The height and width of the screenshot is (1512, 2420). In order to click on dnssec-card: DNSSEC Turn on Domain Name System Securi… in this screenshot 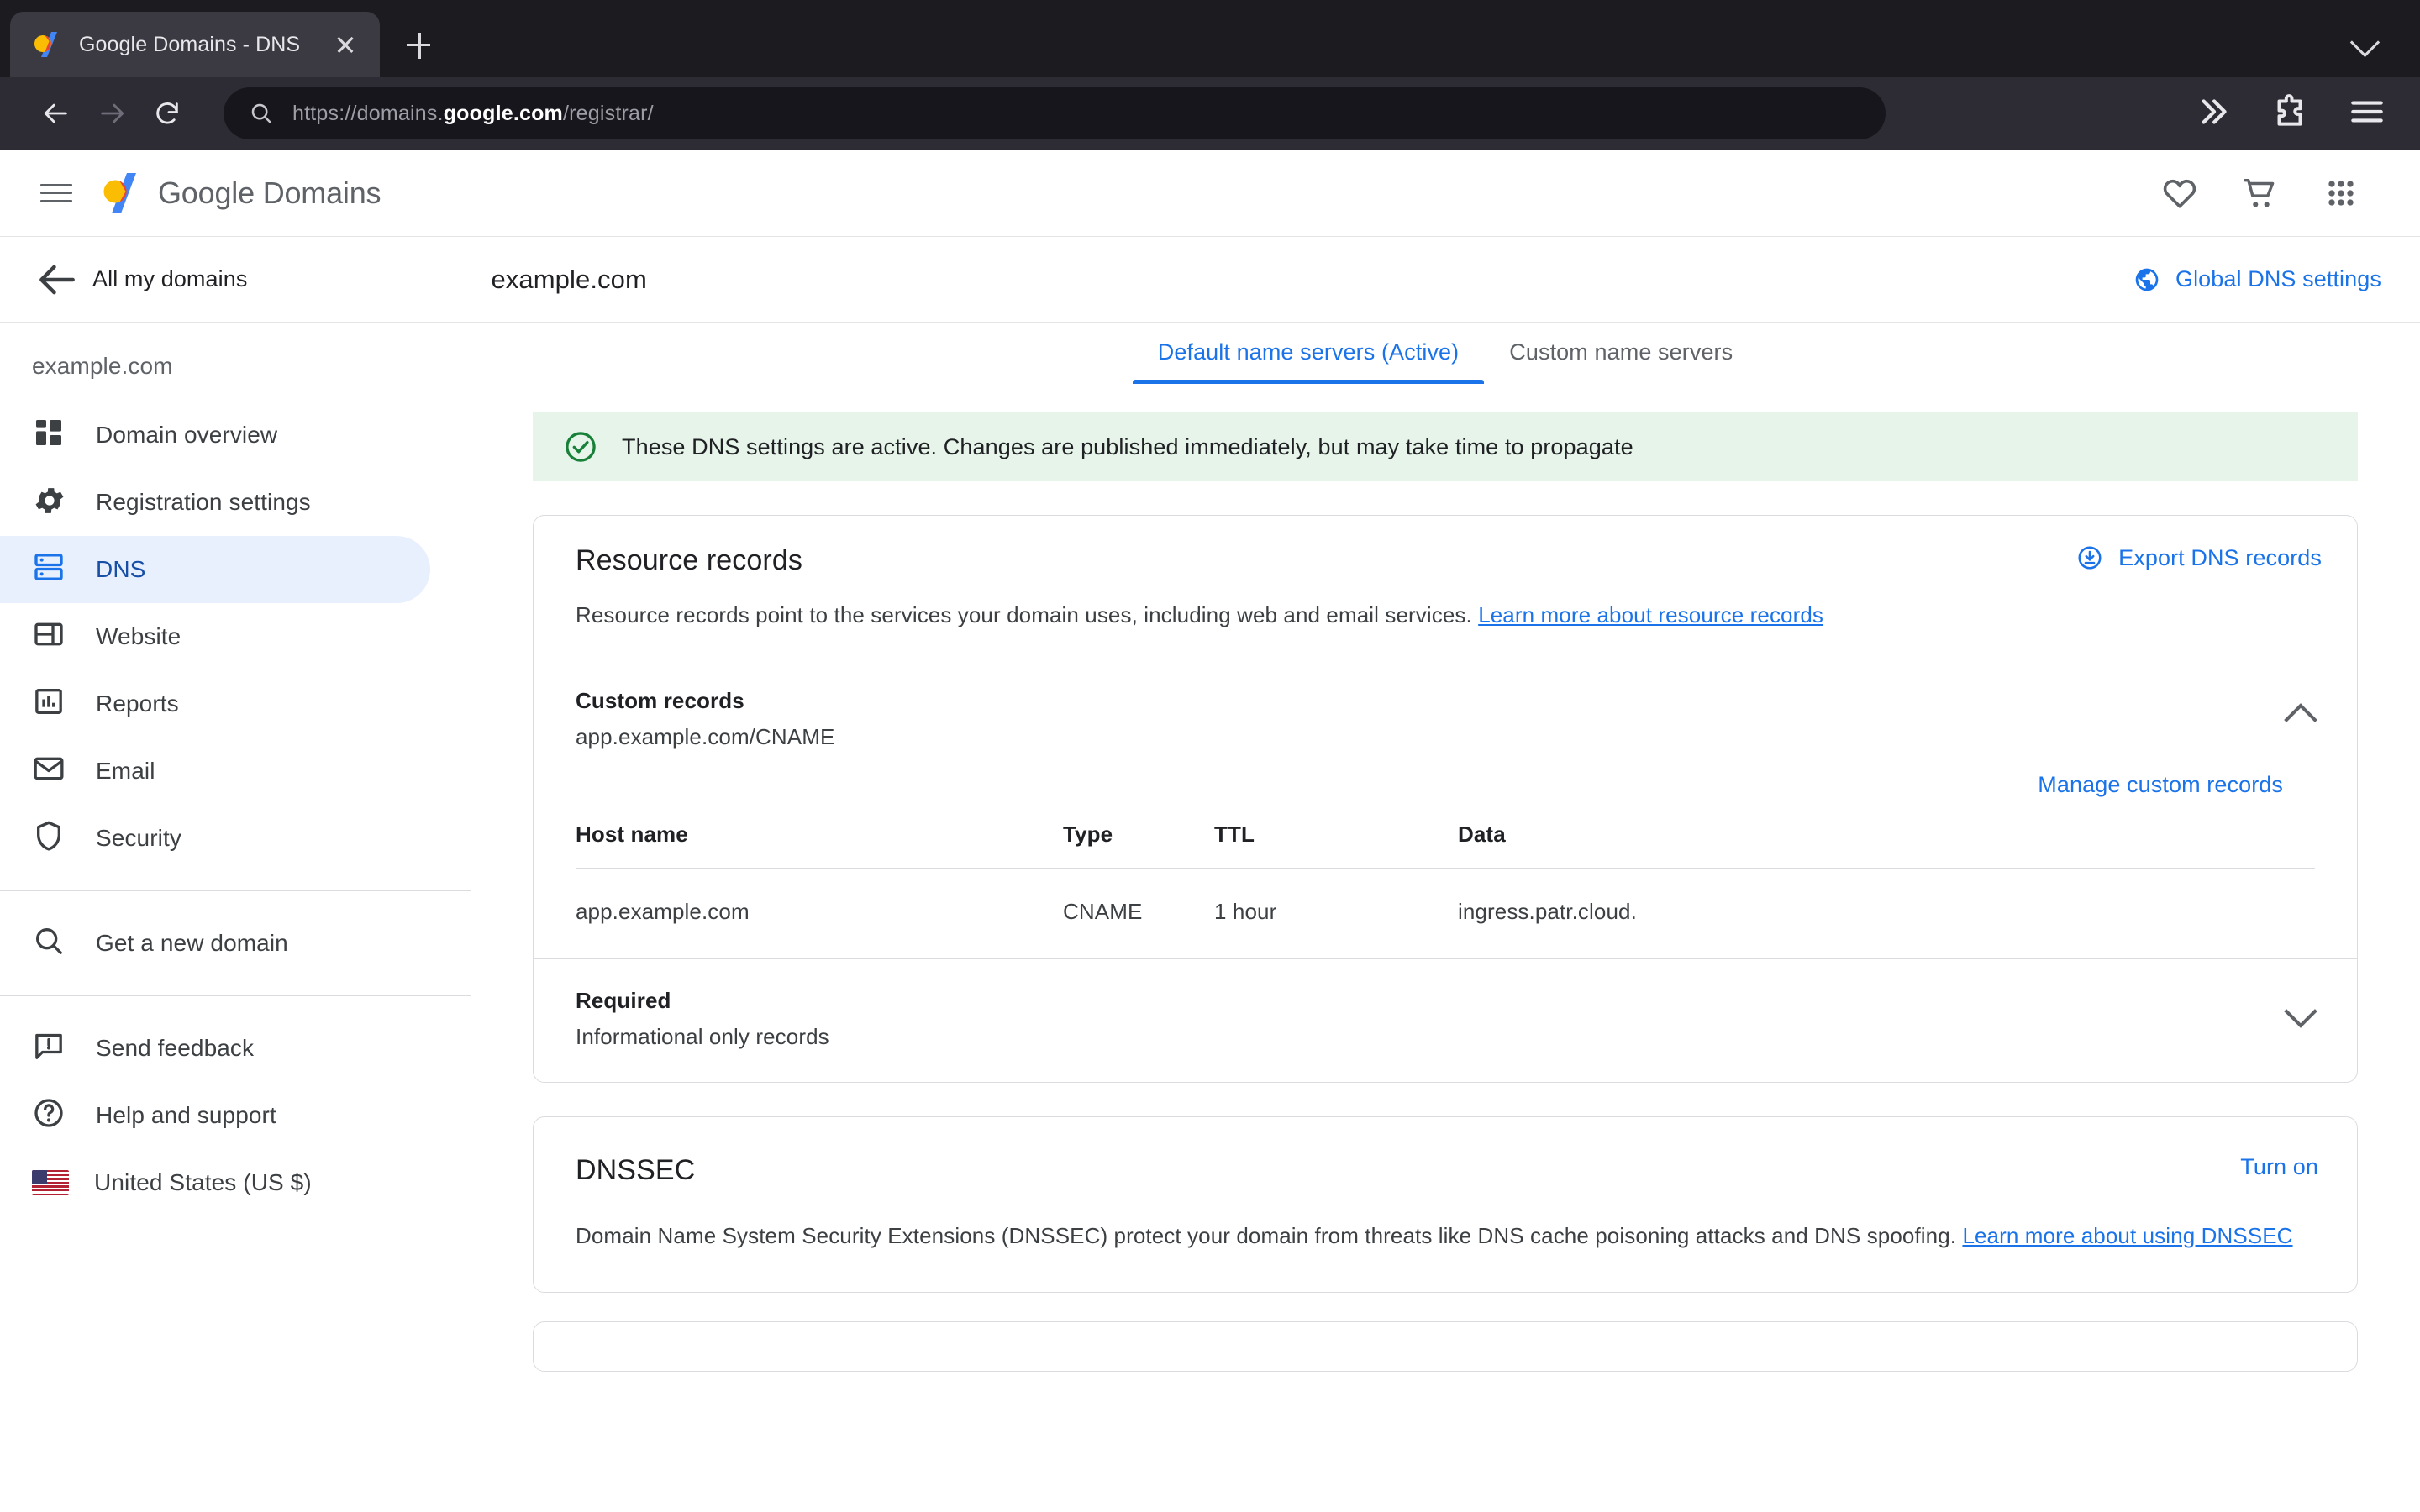, I will do `click(1445, 1205)`.